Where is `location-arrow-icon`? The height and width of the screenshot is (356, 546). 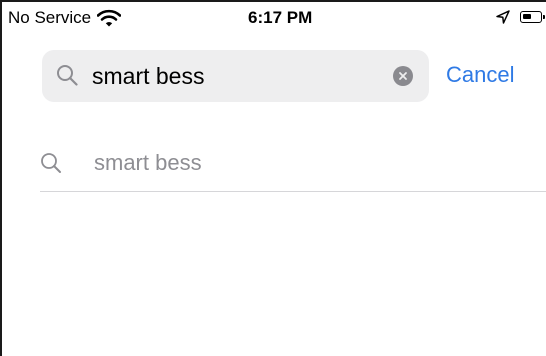 location-arrow-icon is located at coordinates (503, 17).